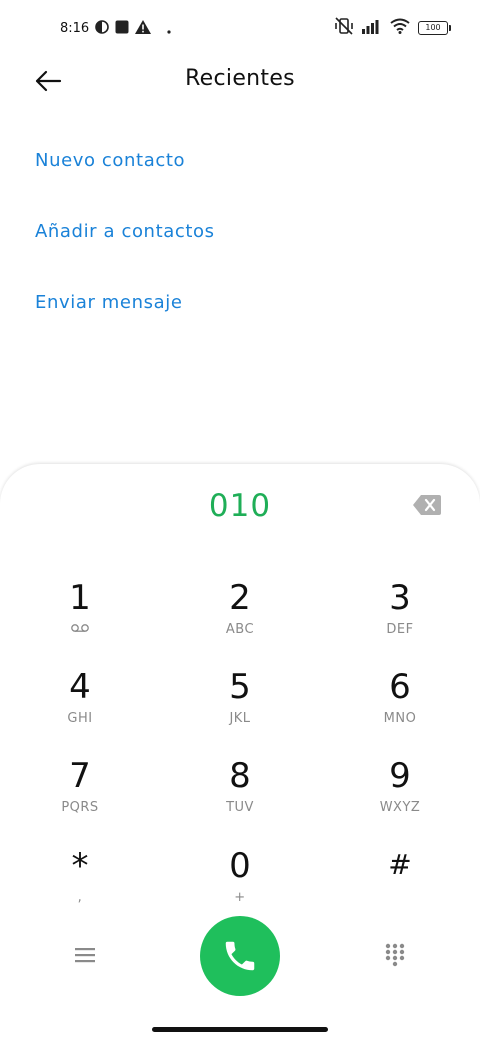  Describe the element at coordinates (434, 28) in the screenshot. I see `battery-icon: 100` at that location.